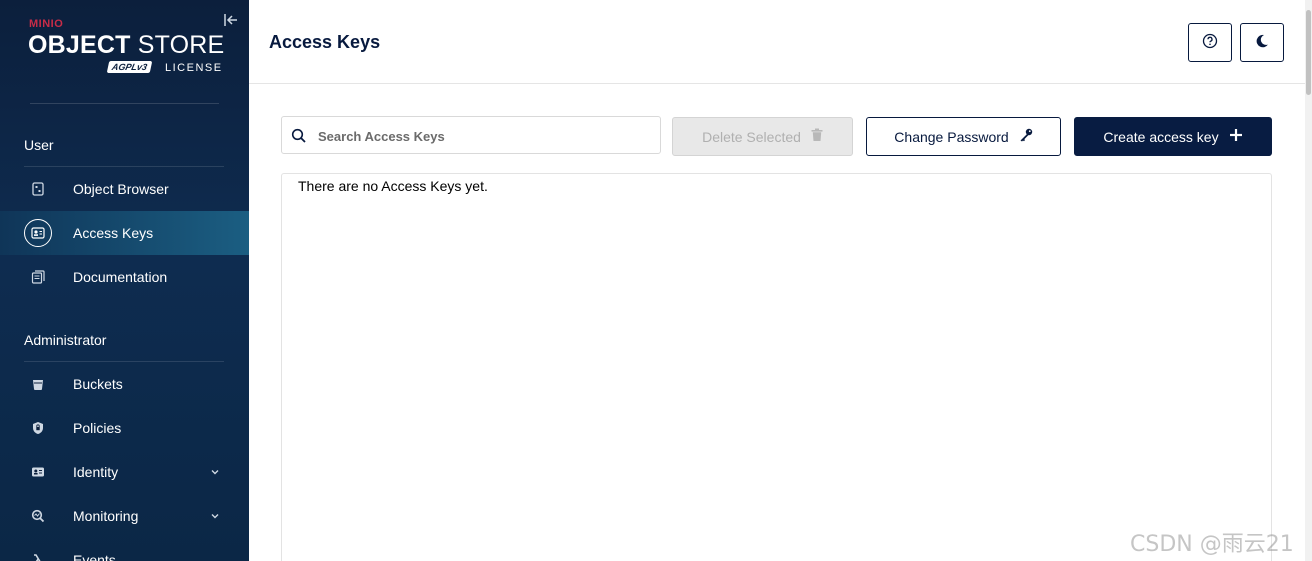 Image resolution: width=1312 pixels, height=561 pixels. I want to click on collapse-sidebar-icon, so click(231, 20).